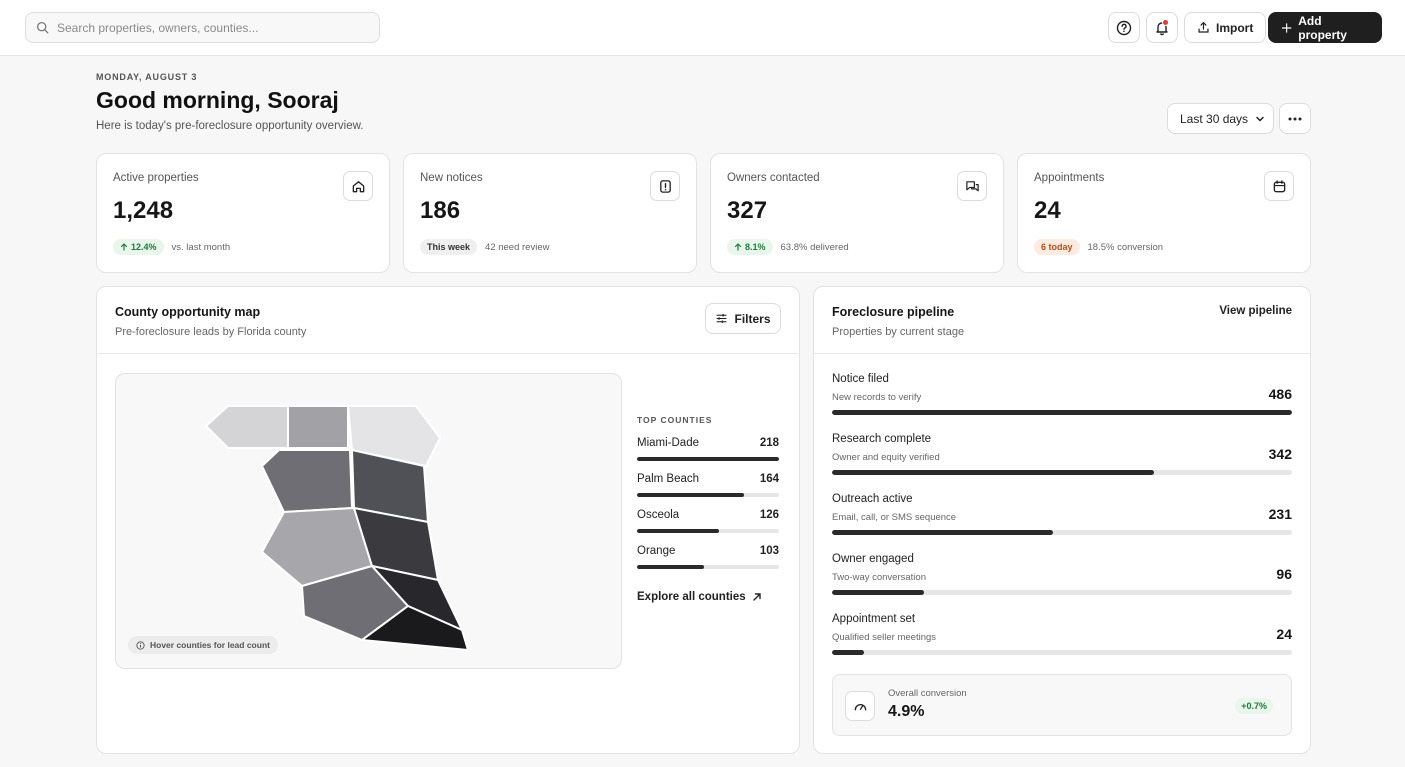  I want to click on county-map-shapes, so click(337, 528).